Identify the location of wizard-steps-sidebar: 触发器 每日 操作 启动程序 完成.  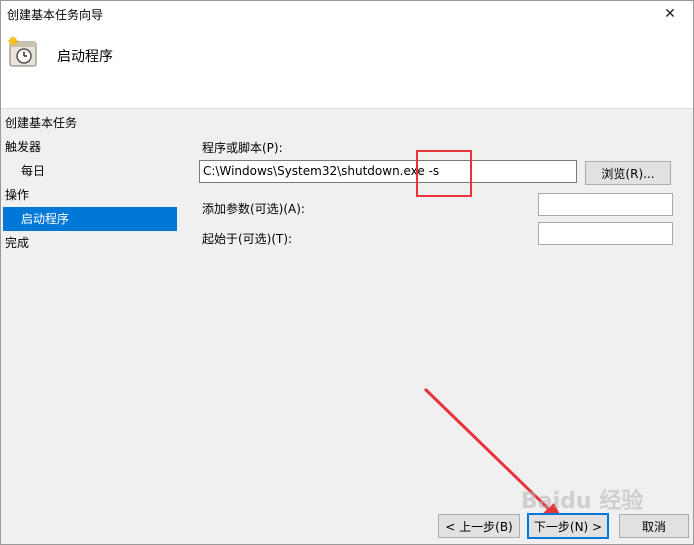
(90, 195).